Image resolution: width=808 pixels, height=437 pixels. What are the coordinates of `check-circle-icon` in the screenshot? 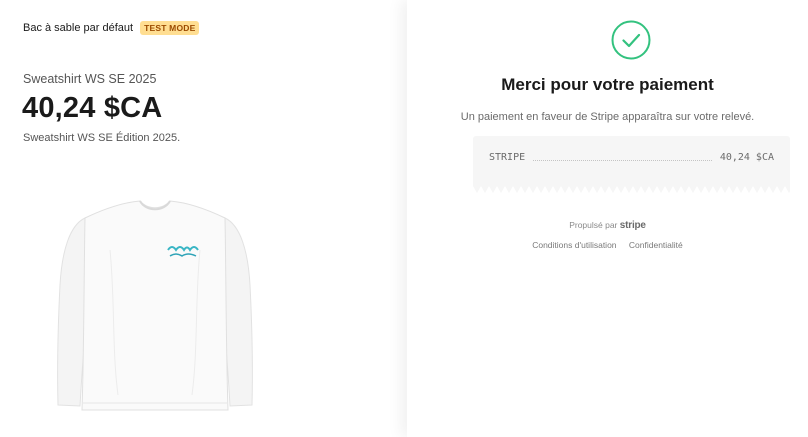 It's located at (631, 40).